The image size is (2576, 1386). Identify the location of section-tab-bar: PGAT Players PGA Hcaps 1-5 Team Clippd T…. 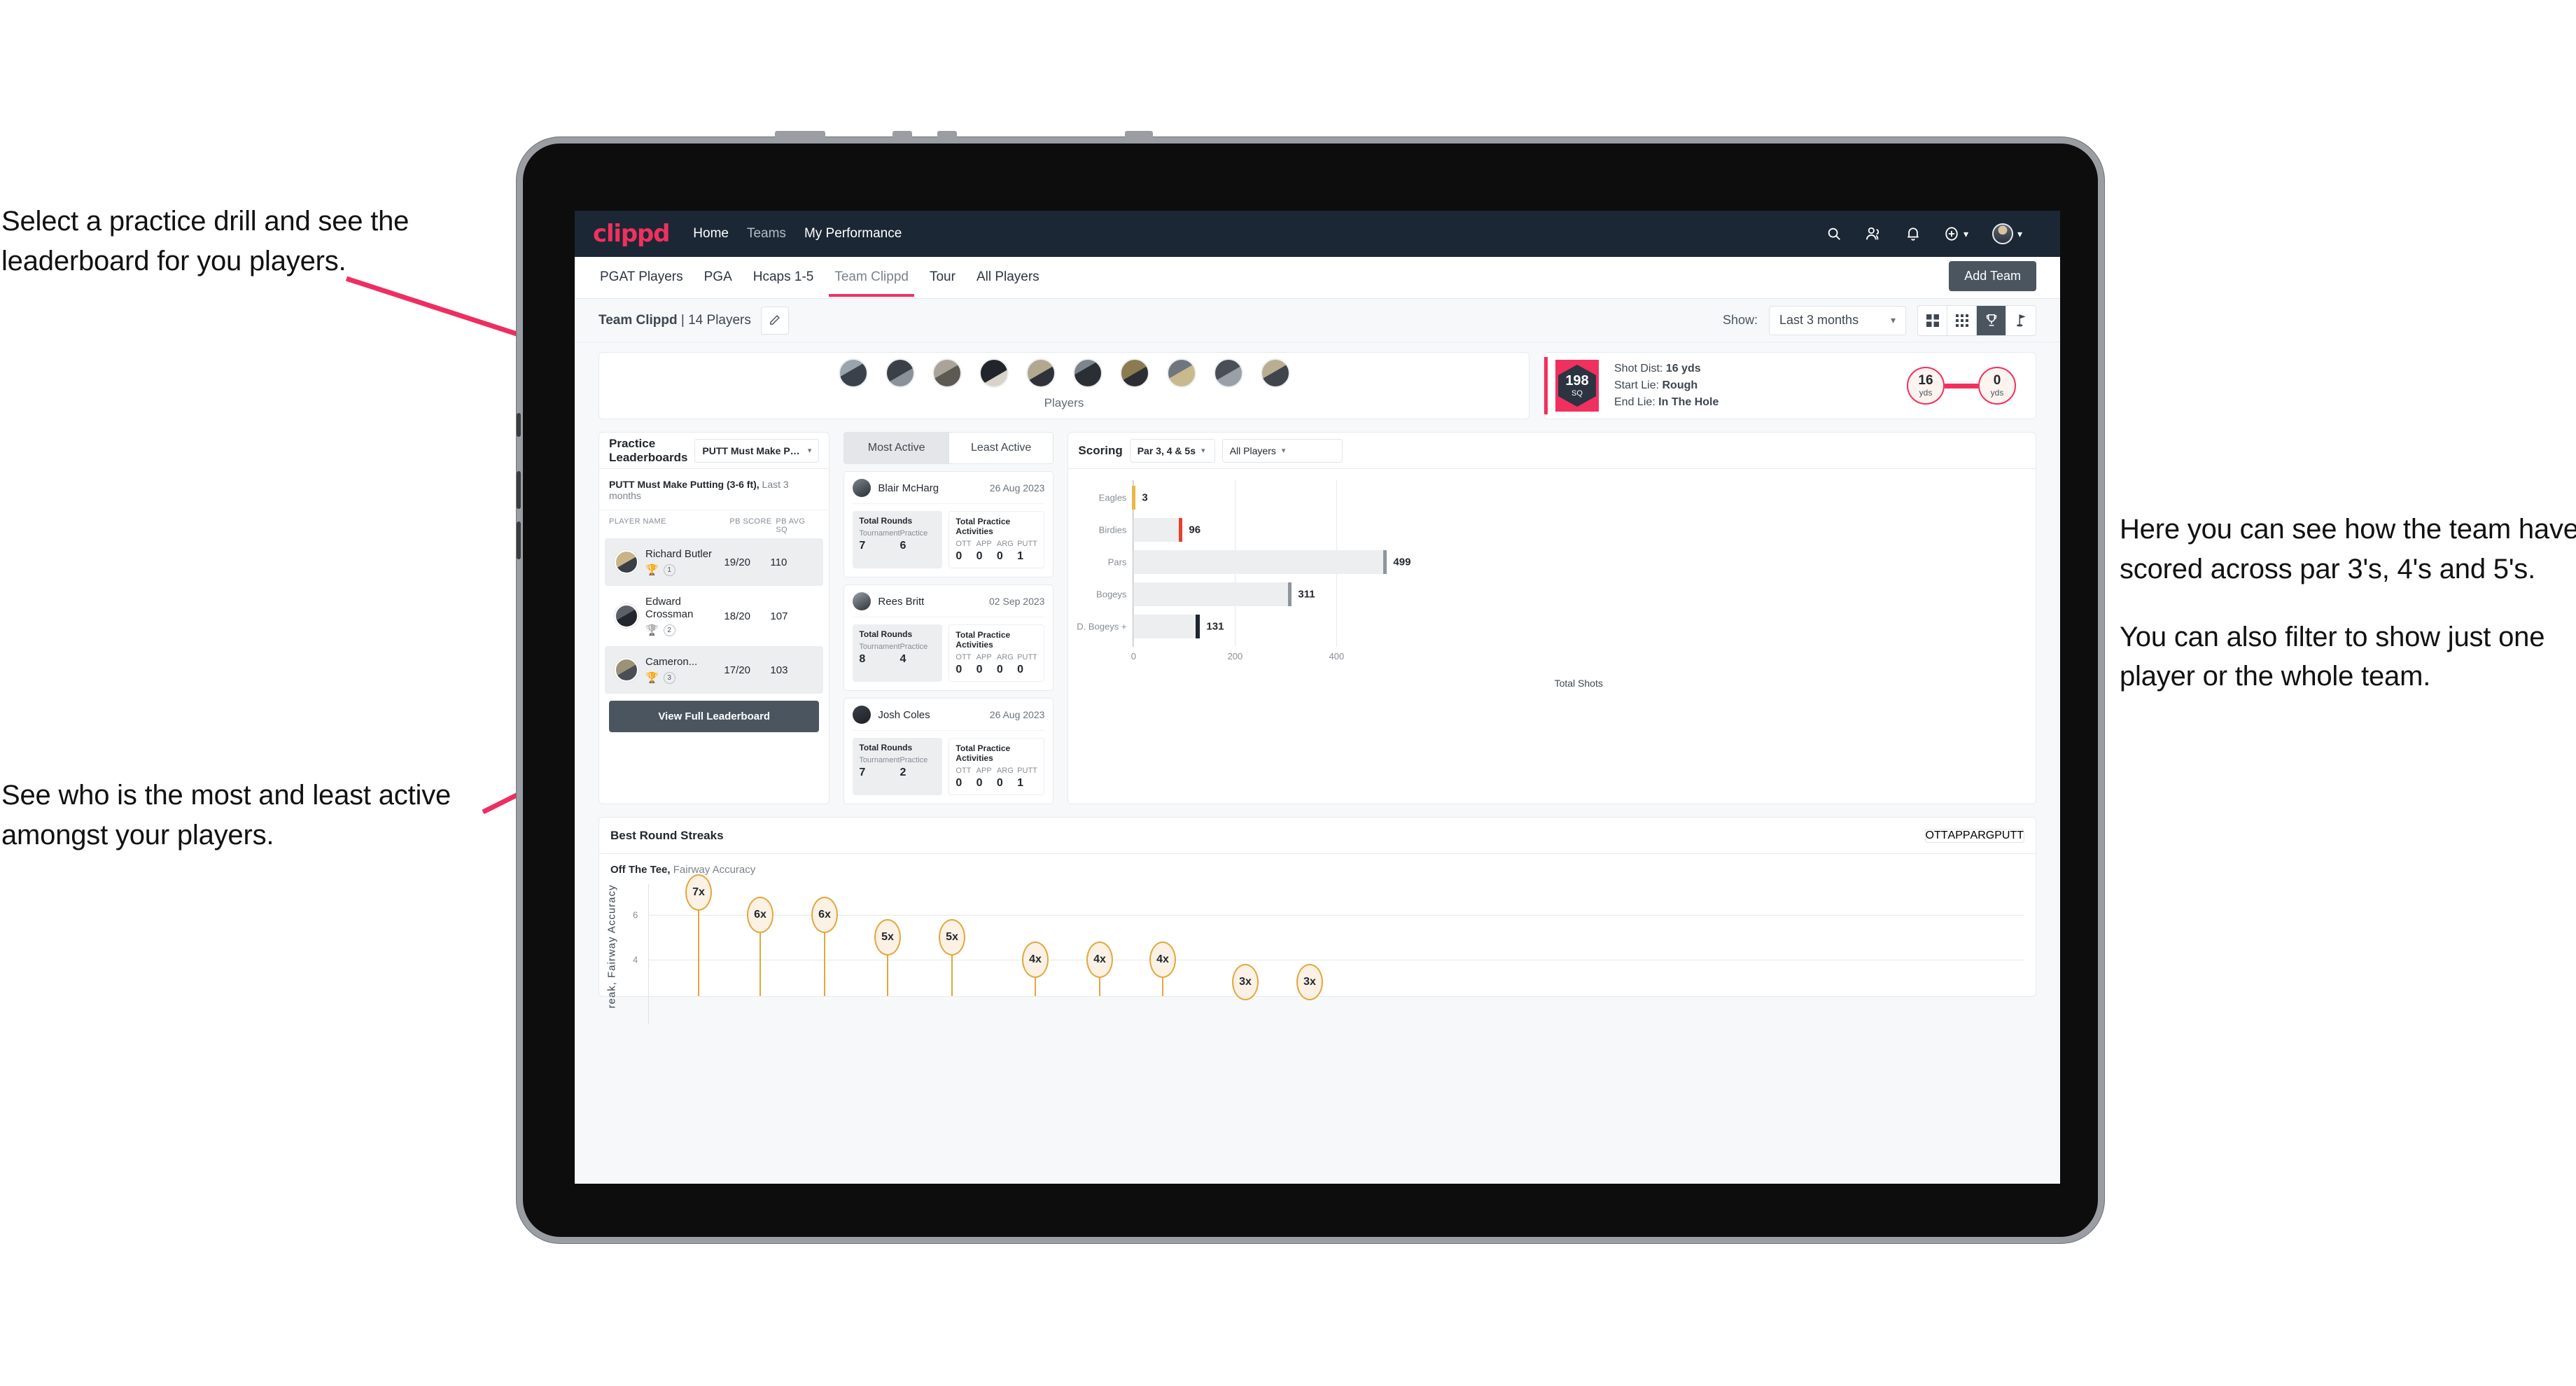
(1317, 278).